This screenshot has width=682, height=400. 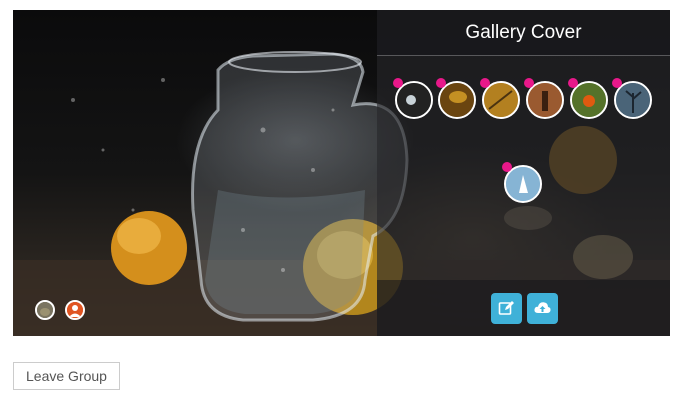 What do you see at coordinates (523, 33) in the screenshot?
I see `panel-title: Gallery Cover` at bounding box center [523, 33].